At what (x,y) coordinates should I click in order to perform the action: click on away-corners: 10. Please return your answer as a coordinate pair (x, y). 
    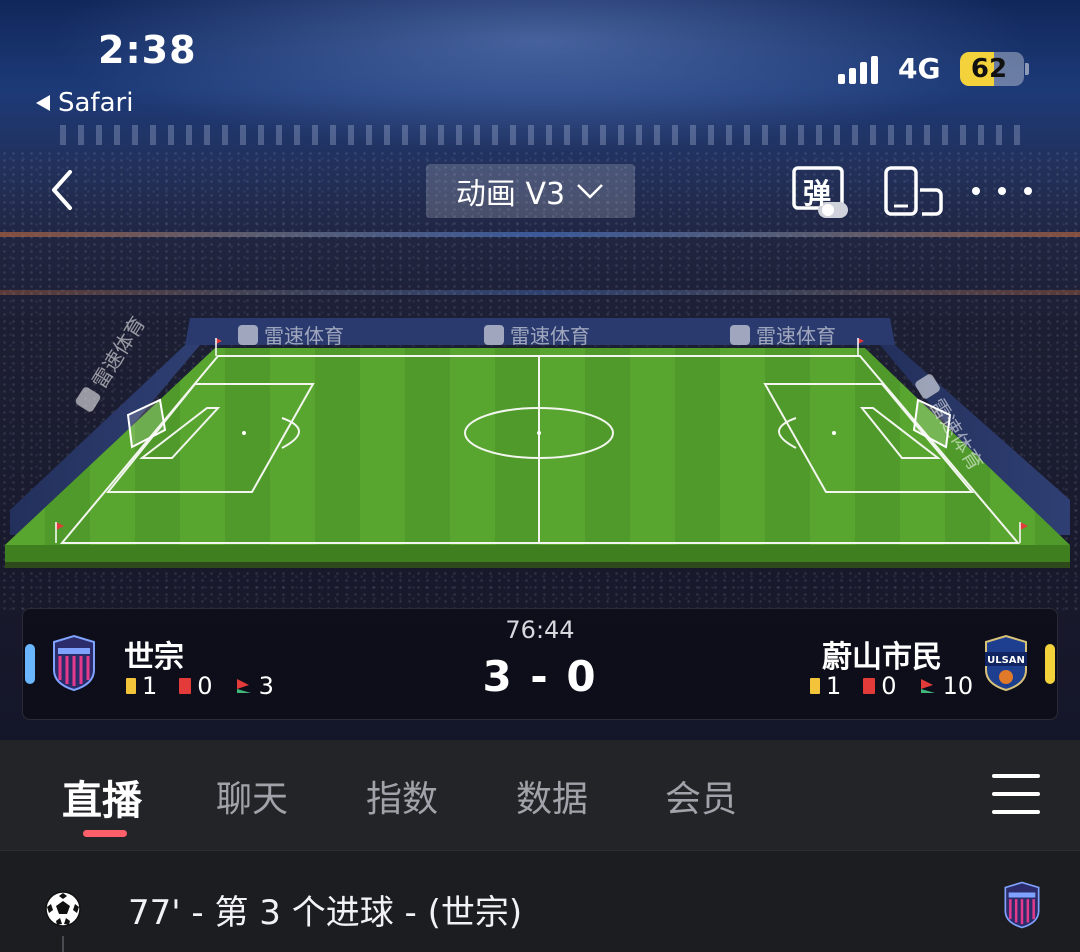
    Looking at the image, I should click on (958, 686).